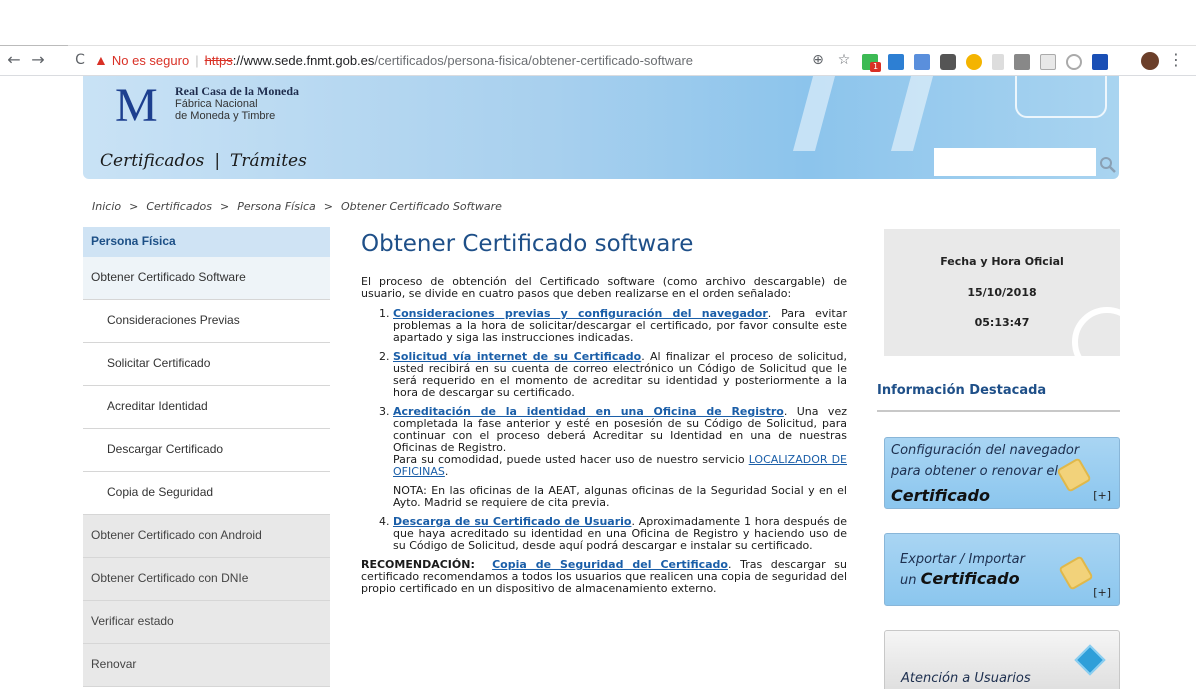  What do you see at coordinates (948, 61) in the screenshot?
I see `pocket-icon` at bounding box center [948, 61].